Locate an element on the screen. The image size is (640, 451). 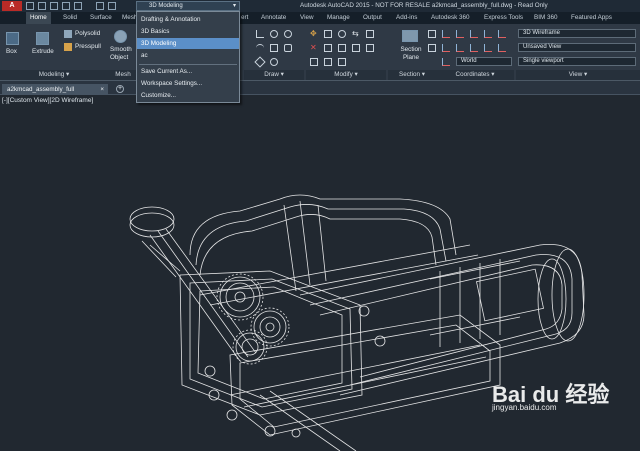
ucs-x-icon is located at coordinates (446, 48).